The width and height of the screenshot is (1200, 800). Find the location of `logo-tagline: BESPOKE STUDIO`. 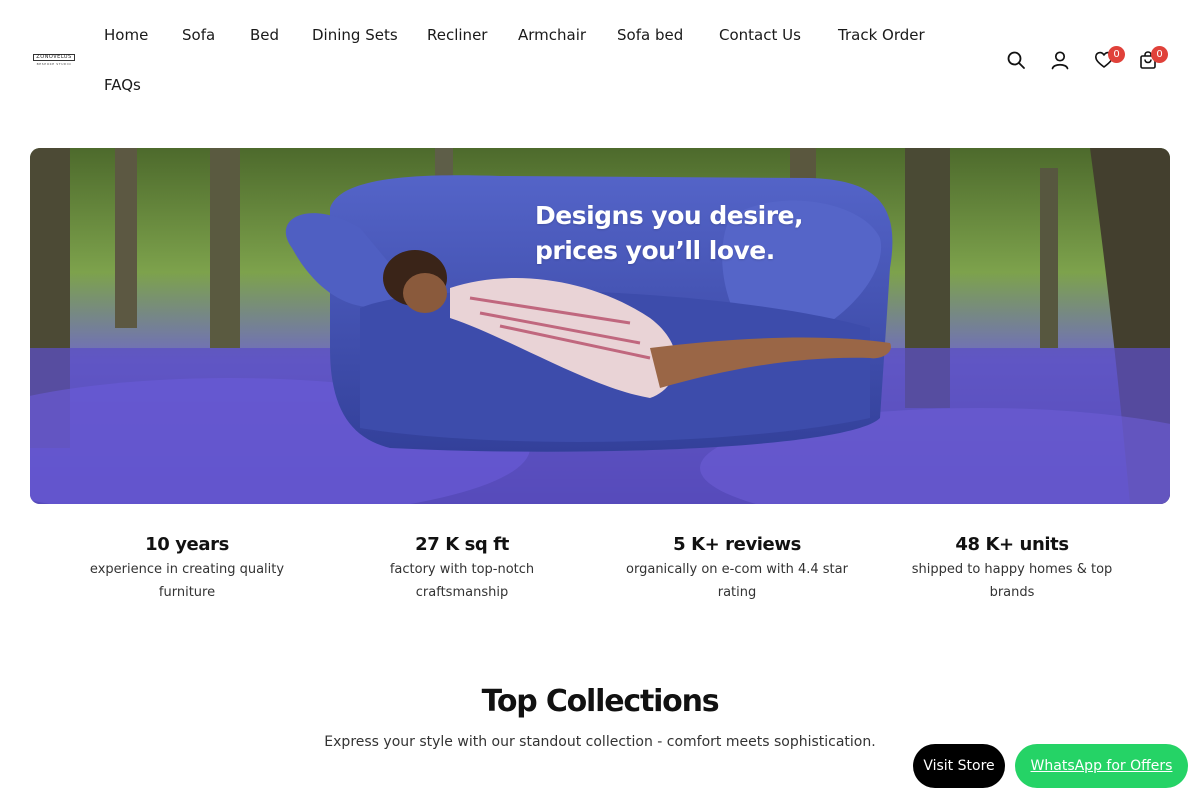

logo-tagline: BESPOKE STUDIO is located at coordinates (54, 64).